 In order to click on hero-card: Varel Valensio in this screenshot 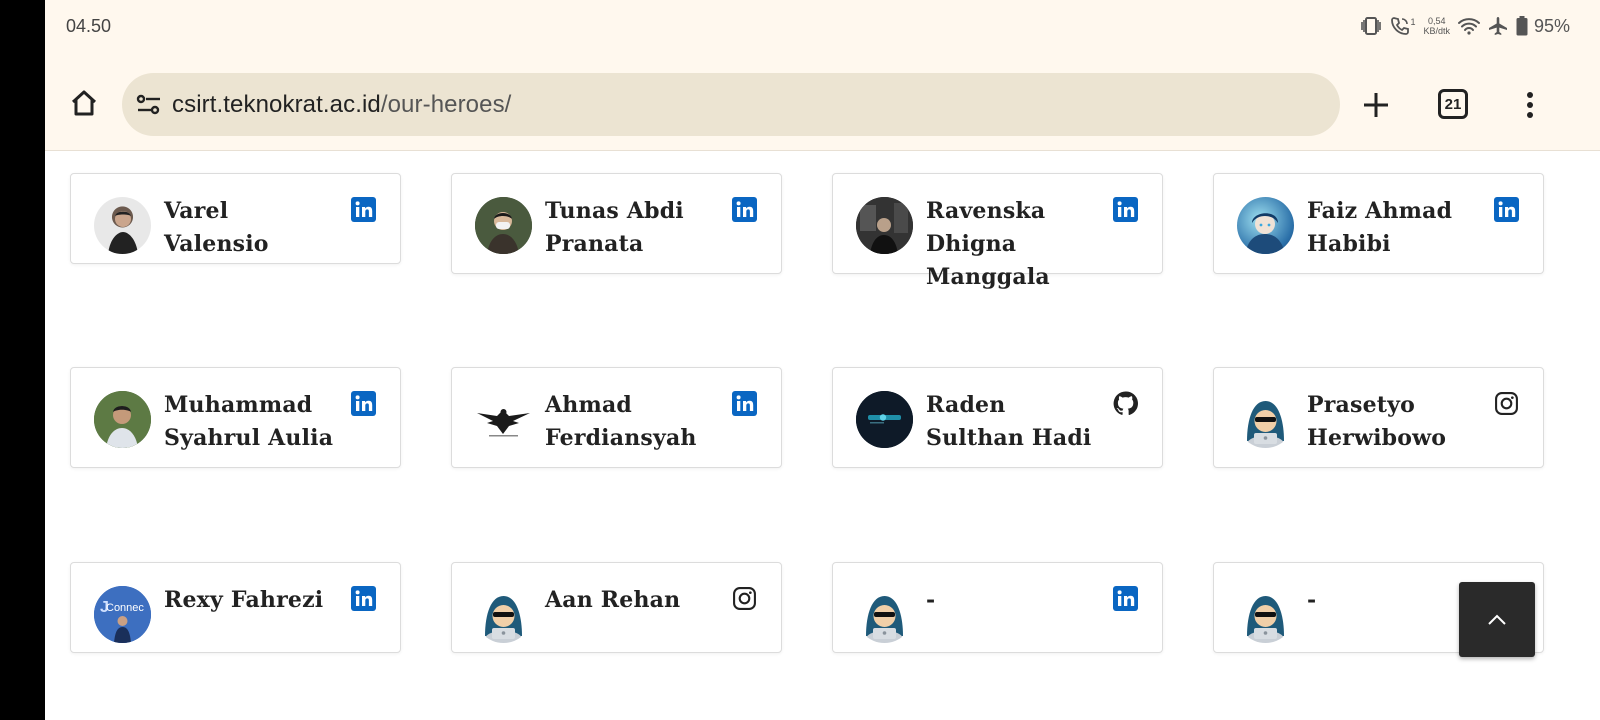, I will do `click(235, 218)`.